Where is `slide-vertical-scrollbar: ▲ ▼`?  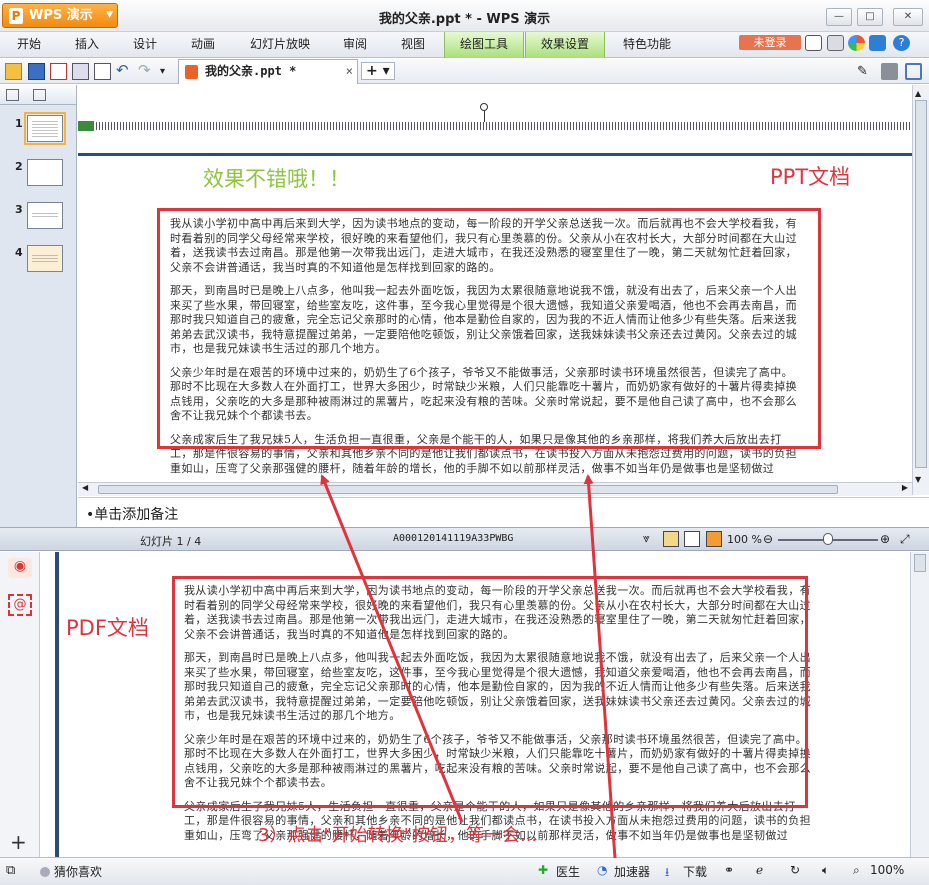 slide-vertical-scrollbar: ▲ ▼ is located at coordinates (920, 290).